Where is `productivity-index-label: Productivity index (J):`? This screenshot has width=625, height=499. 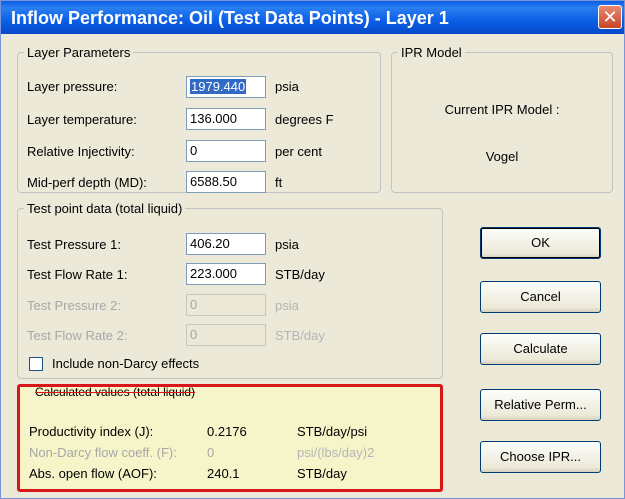 productivity-index-label: Productivity index (J): is located at coordinates (91, 431).